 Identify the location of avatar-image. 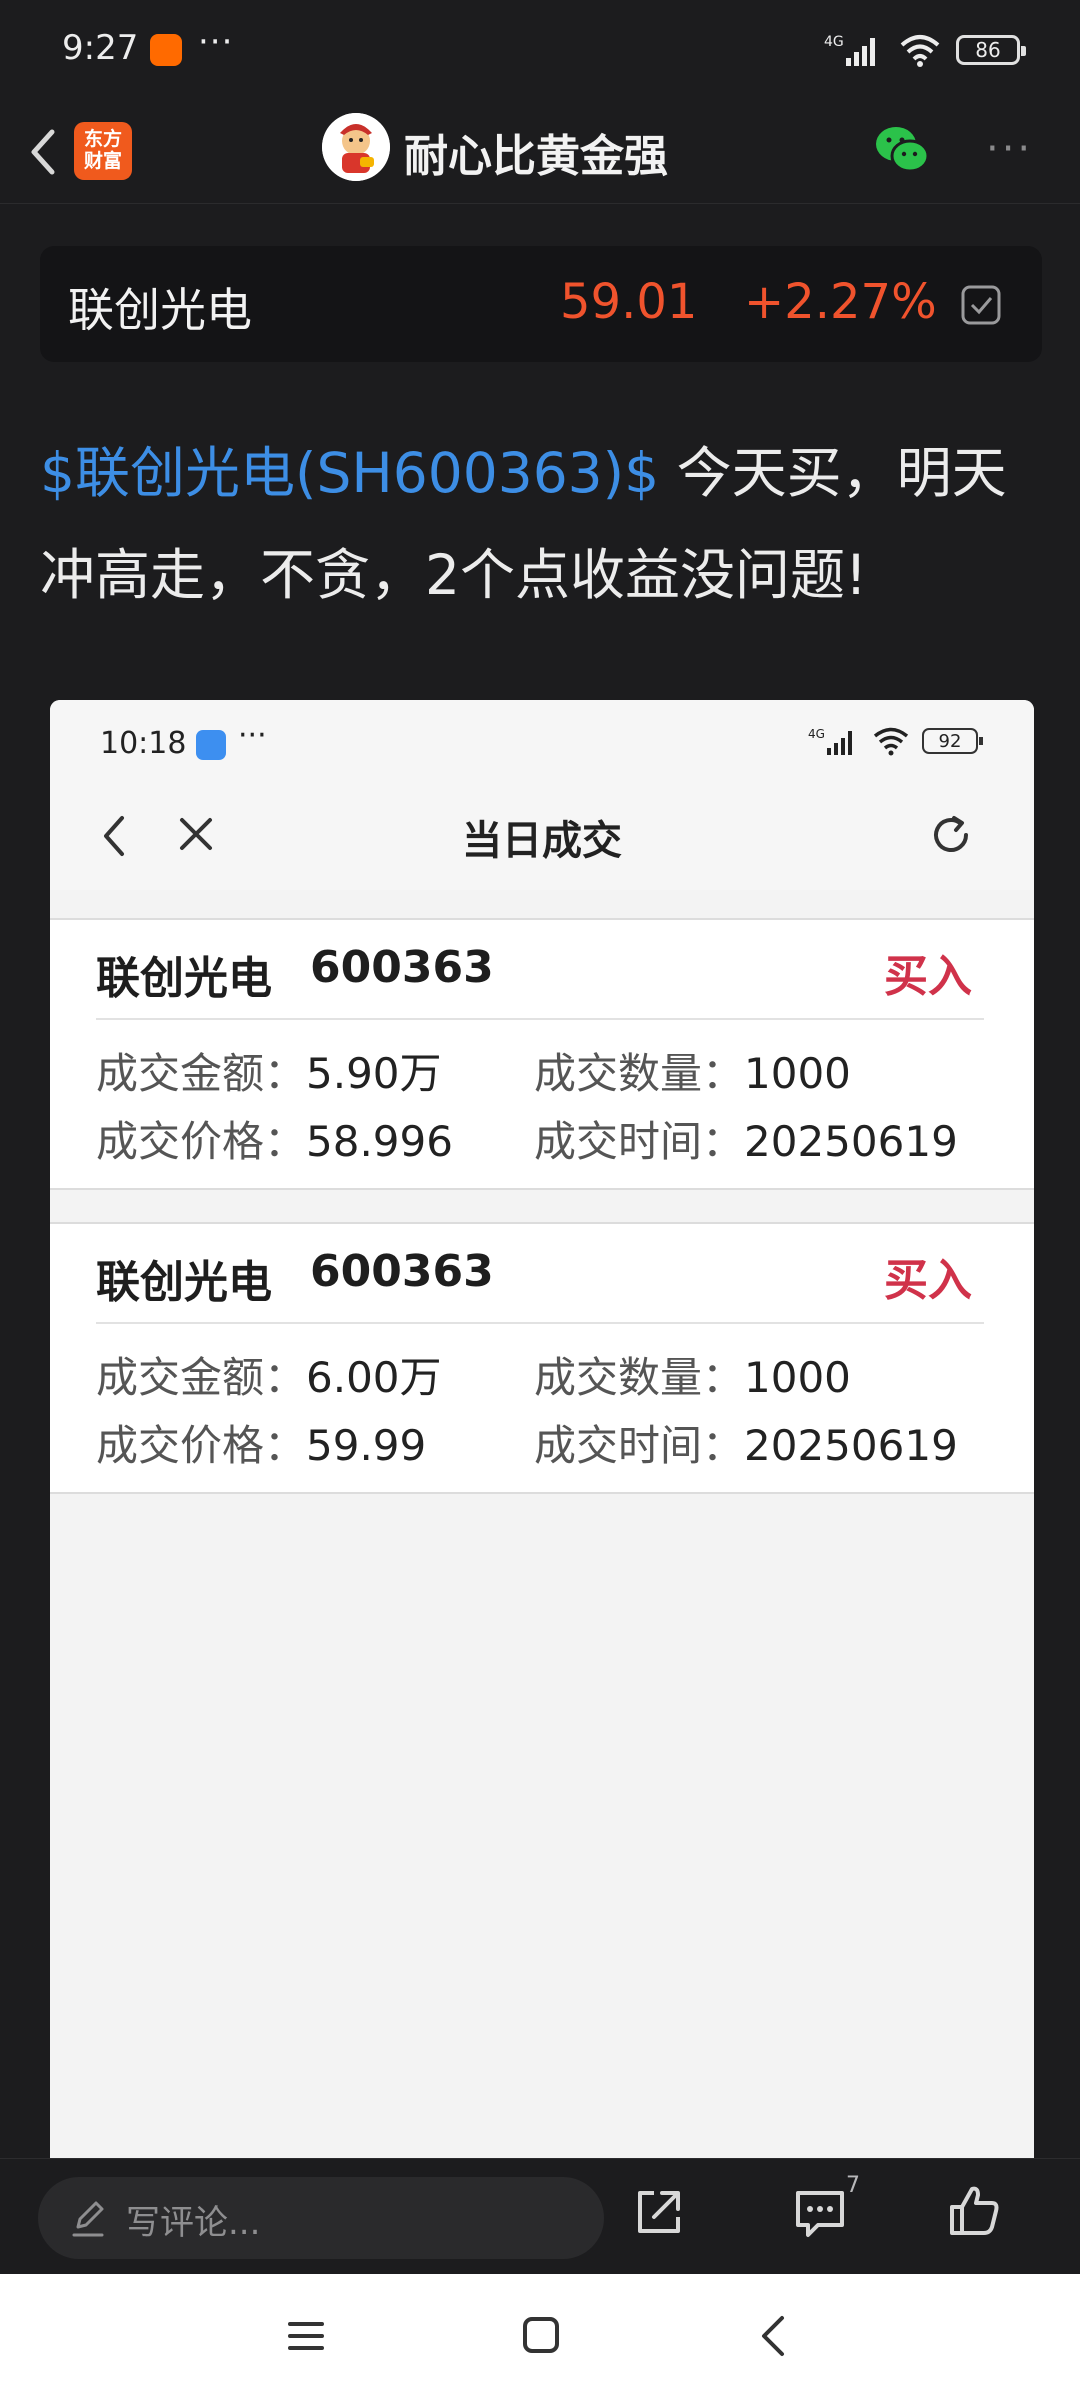
(356, 147).